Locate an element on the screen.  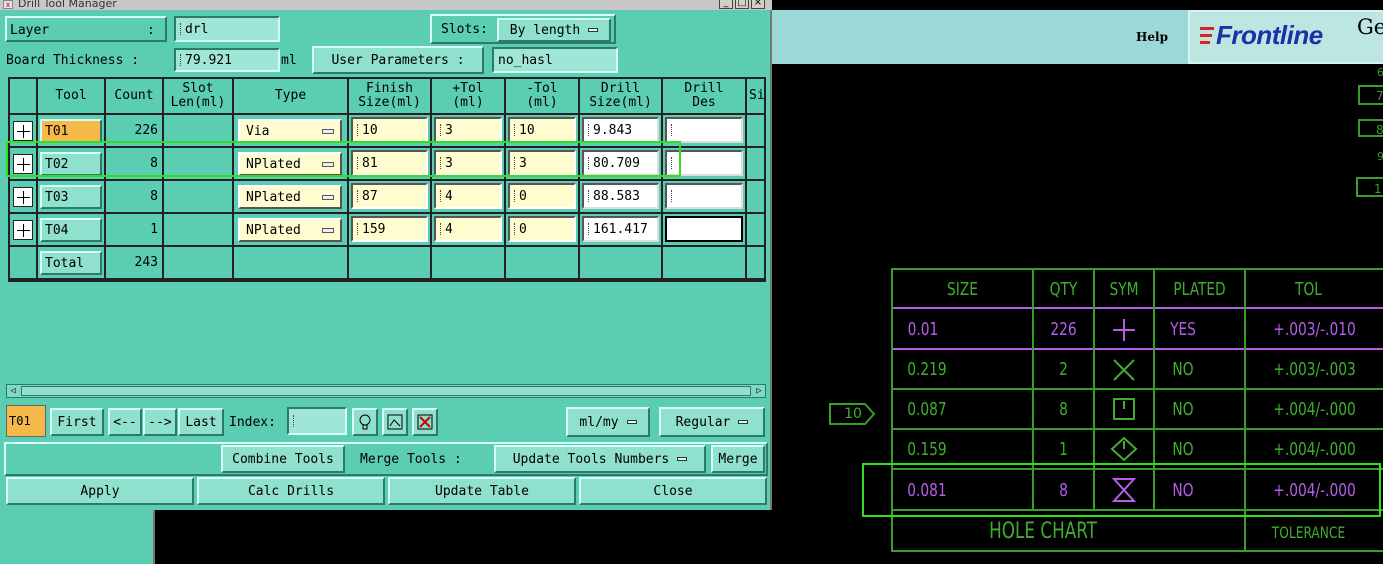
tool-button: T03 is located at coordinates (71, 197).